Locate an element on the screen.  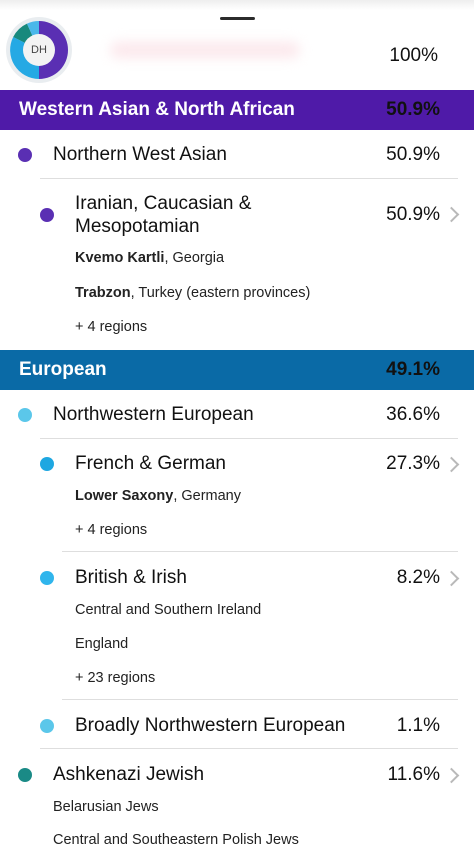
group-label: European is located at coordinates (63, 369).